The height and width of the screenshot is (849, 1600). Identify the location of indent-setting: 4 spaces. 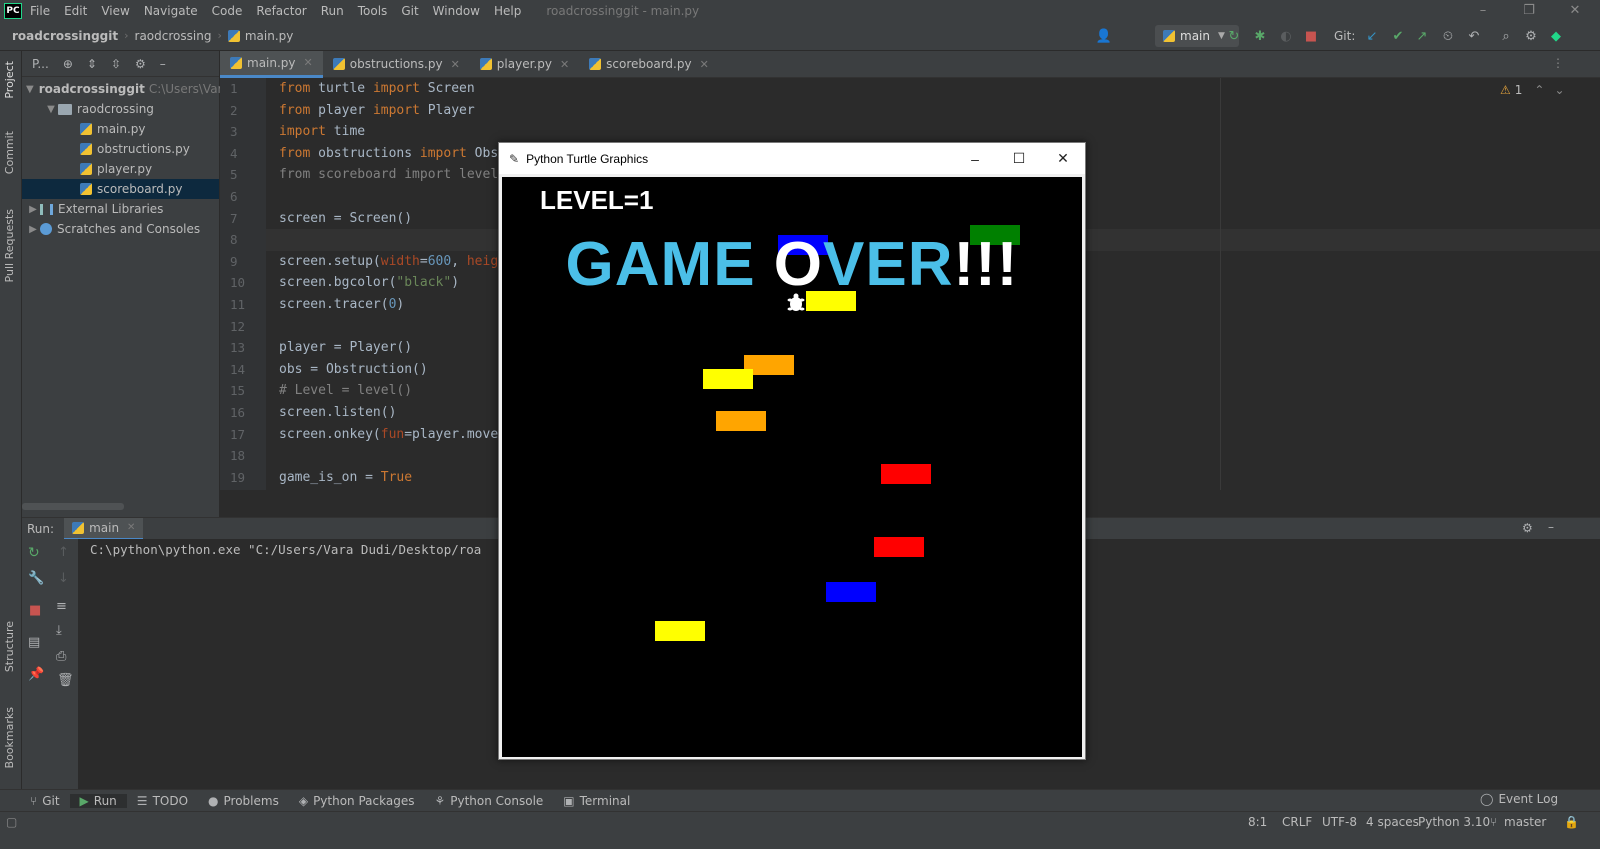
(1392, 822).